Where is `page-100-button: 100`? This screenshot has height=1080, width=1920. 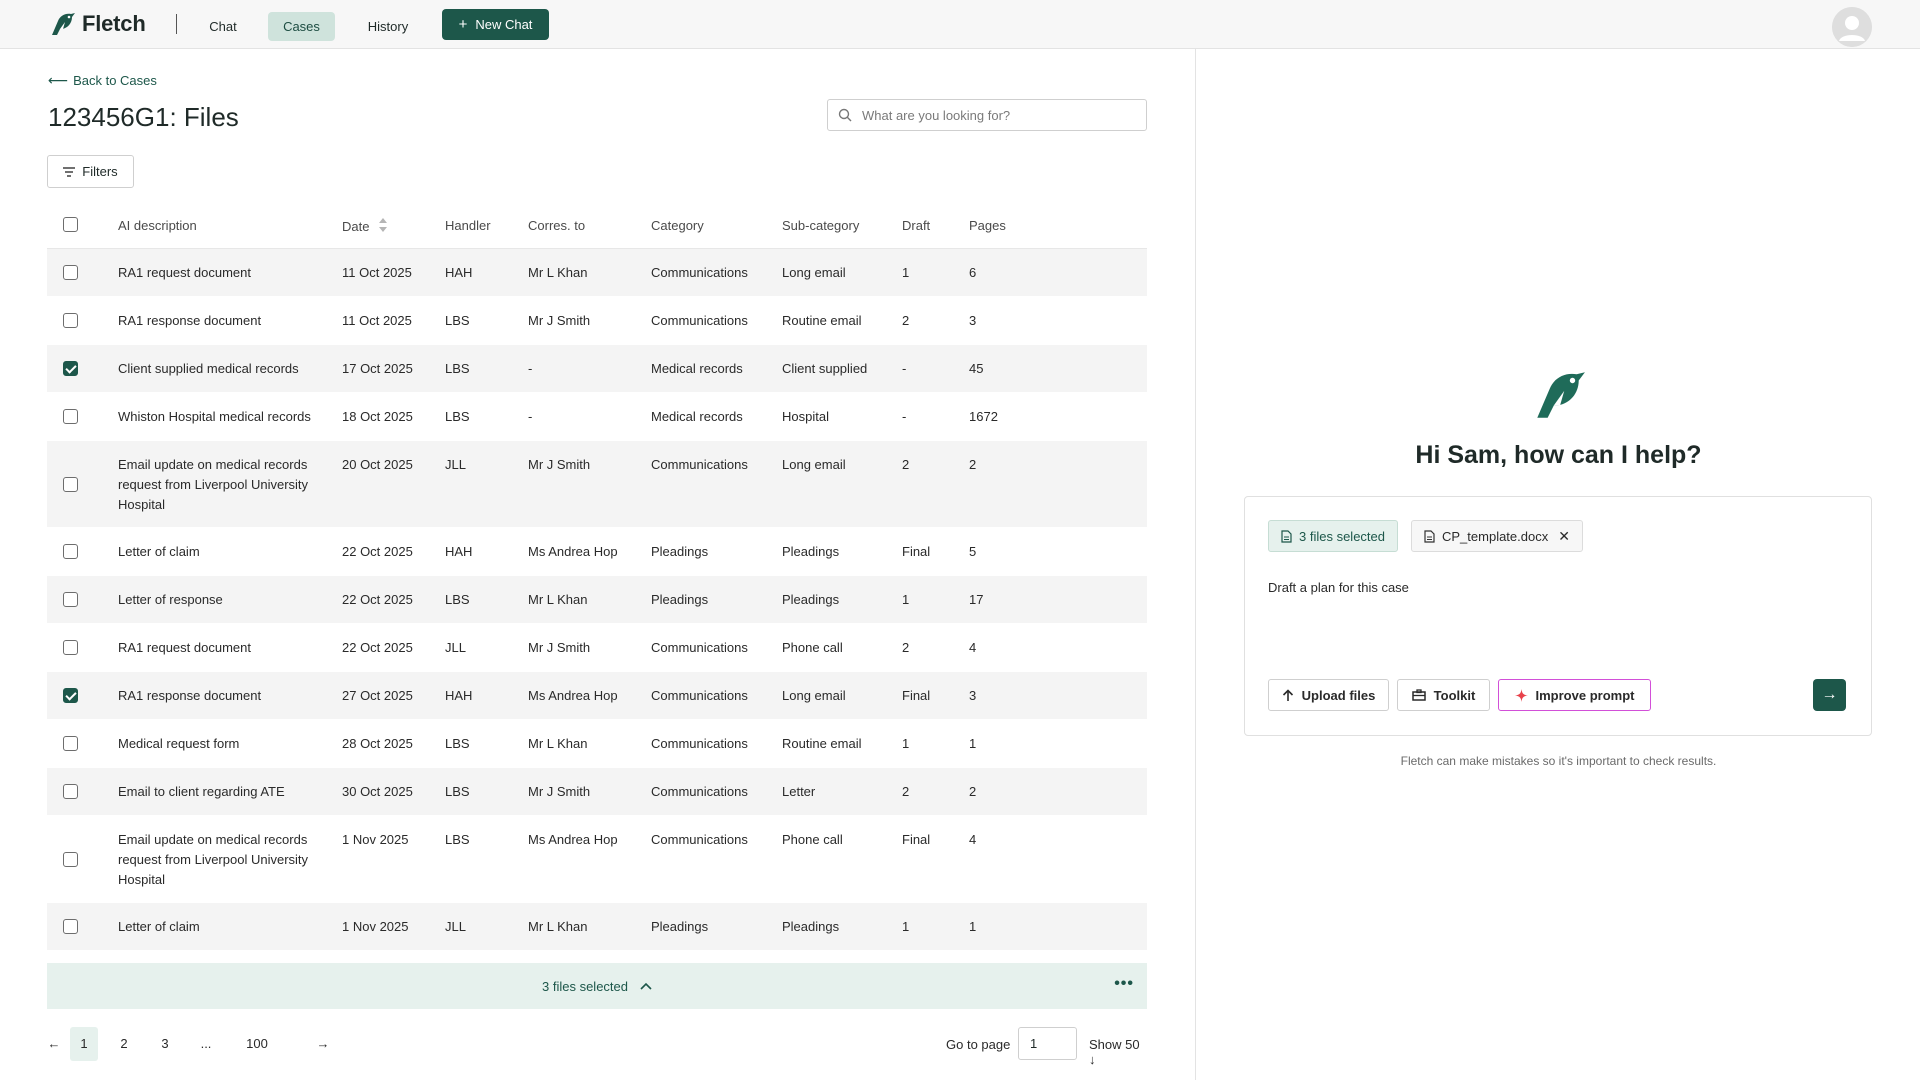
page-100-button: 100 is located at coordinates (257, 1044).